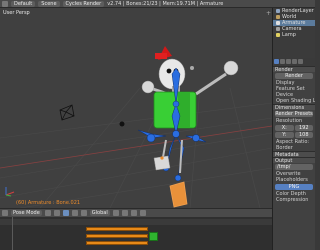 The height and width of the screenshot is (250, 320). Describe the element at coordinates (74, 213) in the screenshot. I see `translate-icon` at that location.